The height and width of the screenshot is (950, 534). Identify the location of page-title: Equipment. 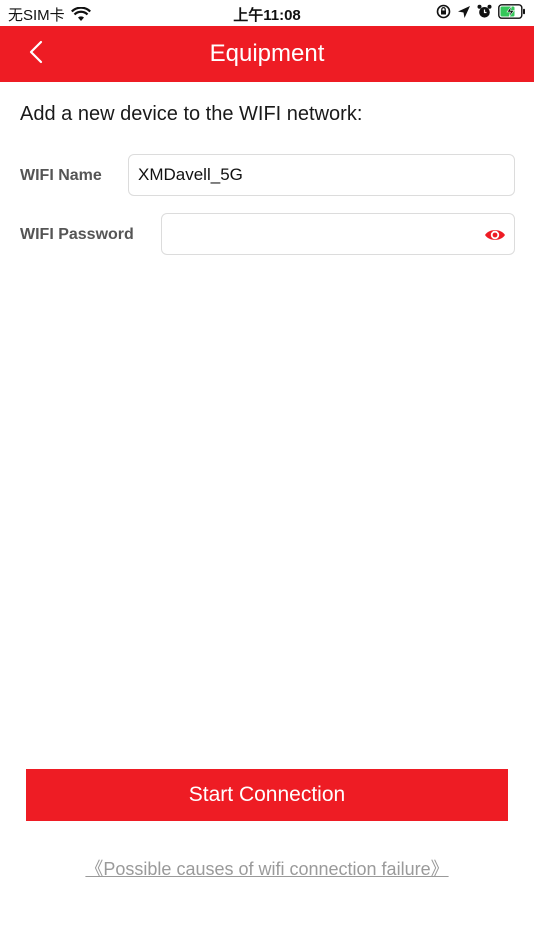
(267, 53).